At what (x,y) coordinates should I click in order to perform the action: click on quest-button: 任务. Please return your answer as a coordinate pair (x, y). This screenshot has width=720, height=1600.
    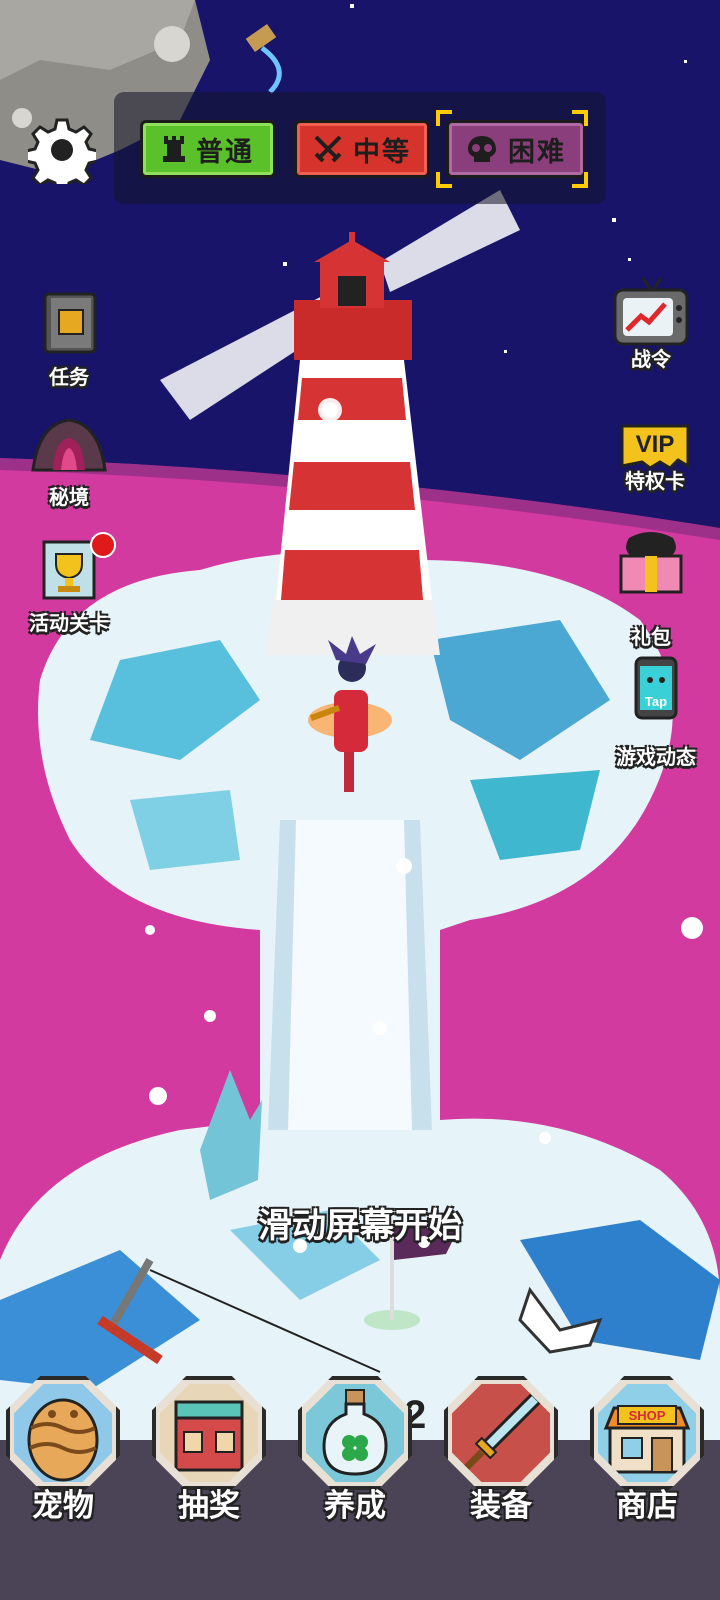
    Looking at the image, I should click on (69, 340).